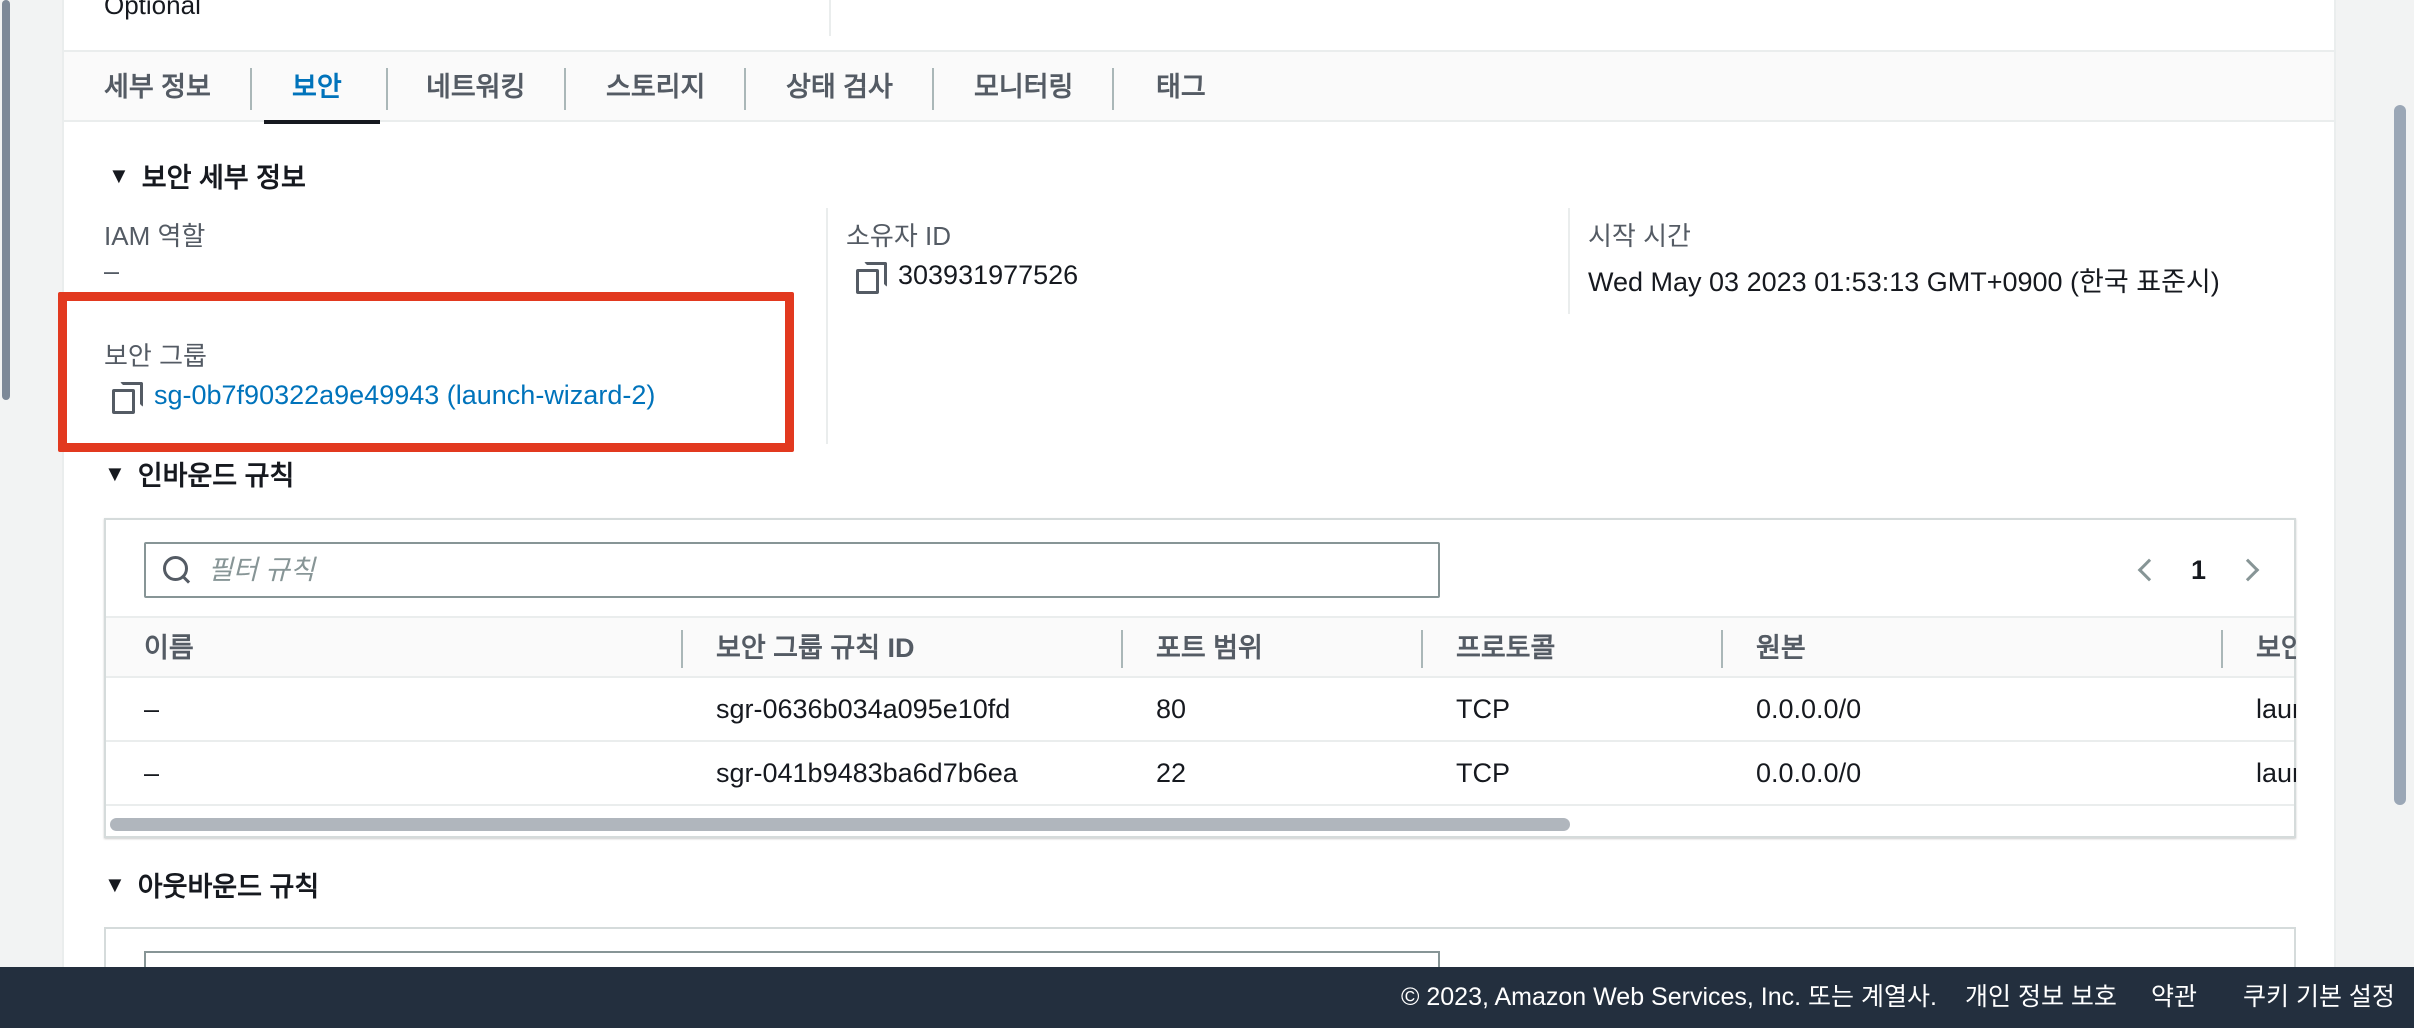 The image size is (2414, 1028). I want to click on cell-port-range: 22, so click(1171, 773).